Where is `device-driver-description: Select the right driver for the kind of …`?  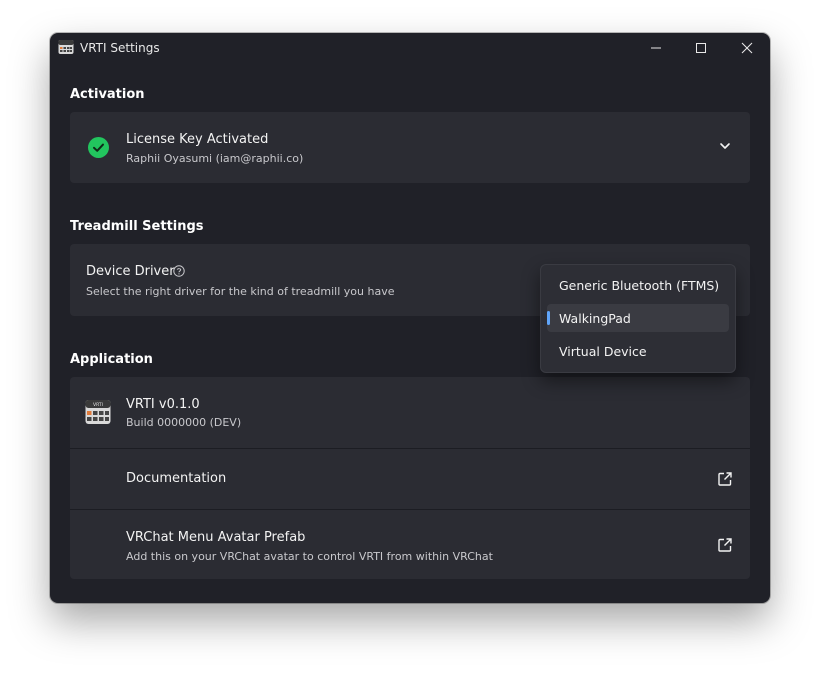
device-driver-description: Select the right driver for the kind of … is located at coordinates (240, 291).